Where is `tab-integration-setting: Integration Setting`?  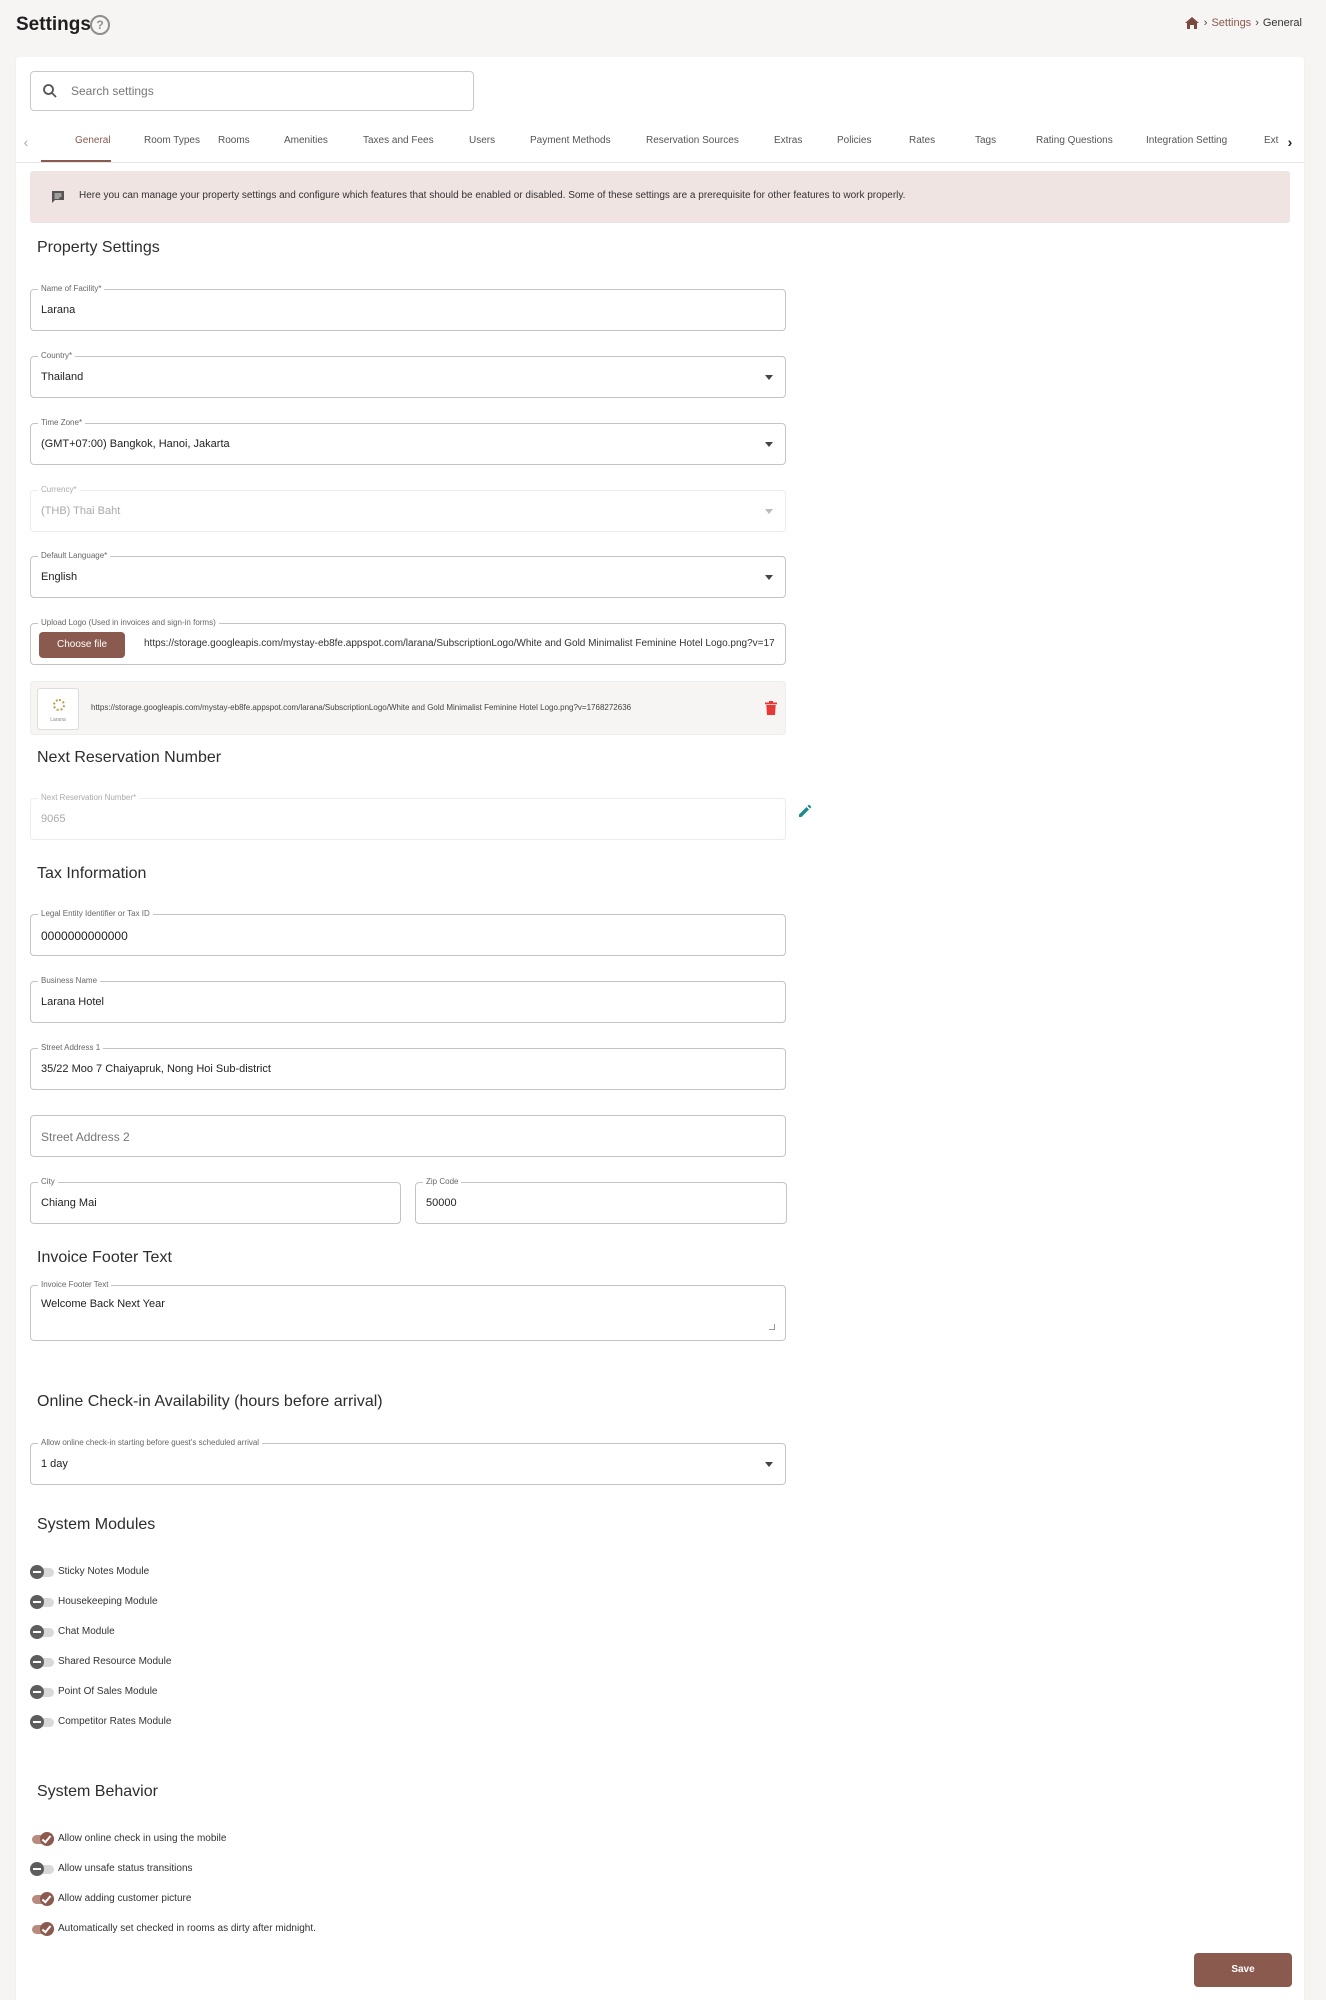
tab-integration-setting: Integration Setting is located at coordinates (1186, 140).